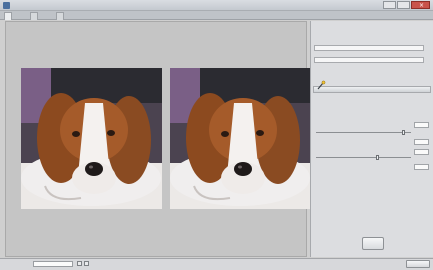 Image resolution: width=433 pixels, height=270 pixels. Describe the element at coordinates (372, 89) in the screenshot. I see `section-header` at that location.